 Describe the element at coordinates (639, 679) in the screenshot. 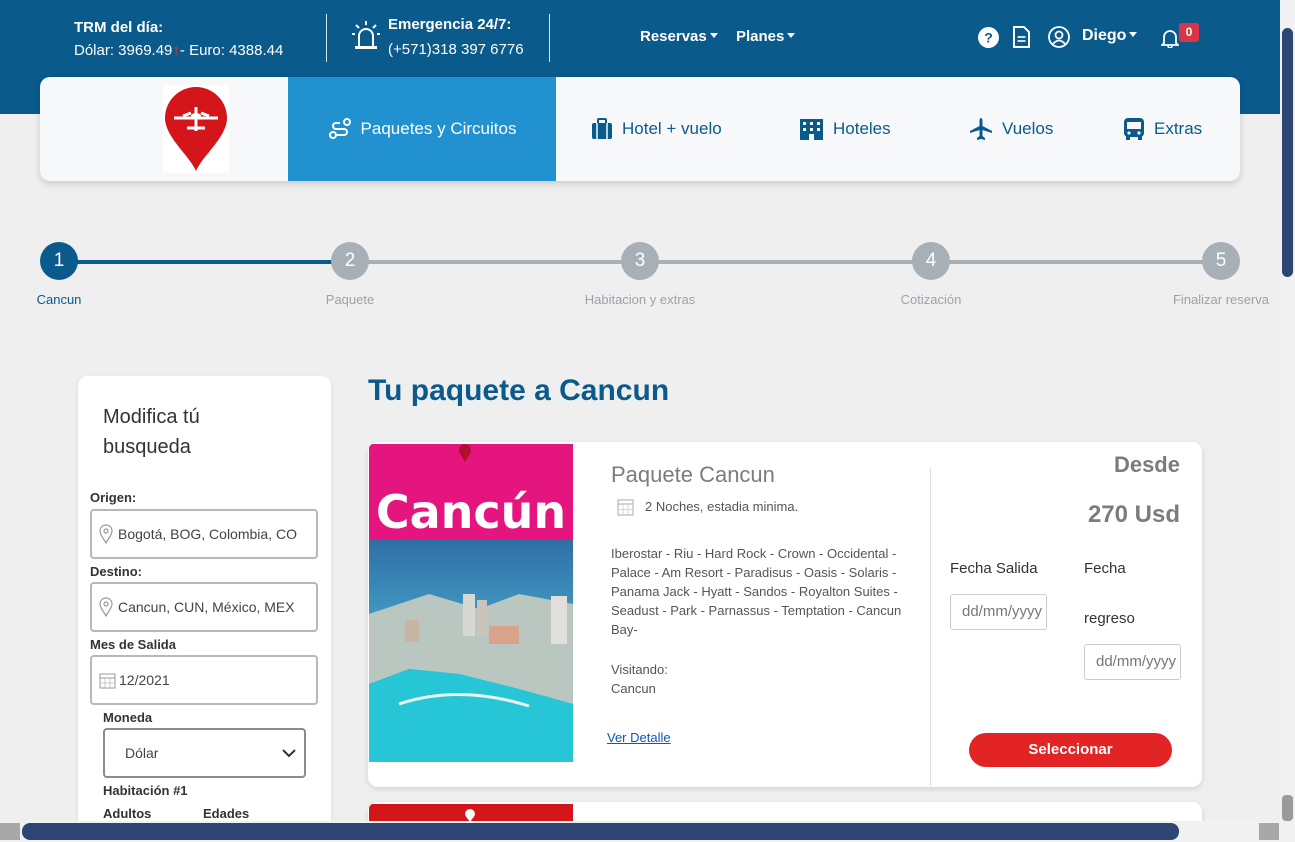

I see `package-visiting: Visitando: Cancun` at that location.